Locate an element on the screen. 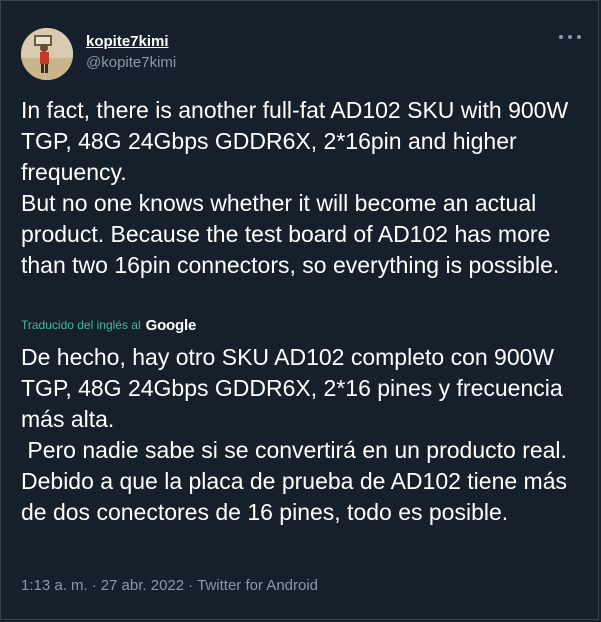 This screenshot has height=622, width=601. translation-attribution: Traducido del inglés al Google is located at coordinates (108, 325).